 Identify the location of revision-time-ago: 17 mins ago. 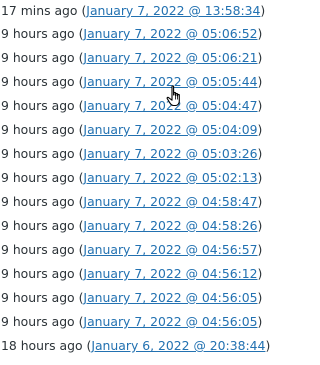
(39, 10).